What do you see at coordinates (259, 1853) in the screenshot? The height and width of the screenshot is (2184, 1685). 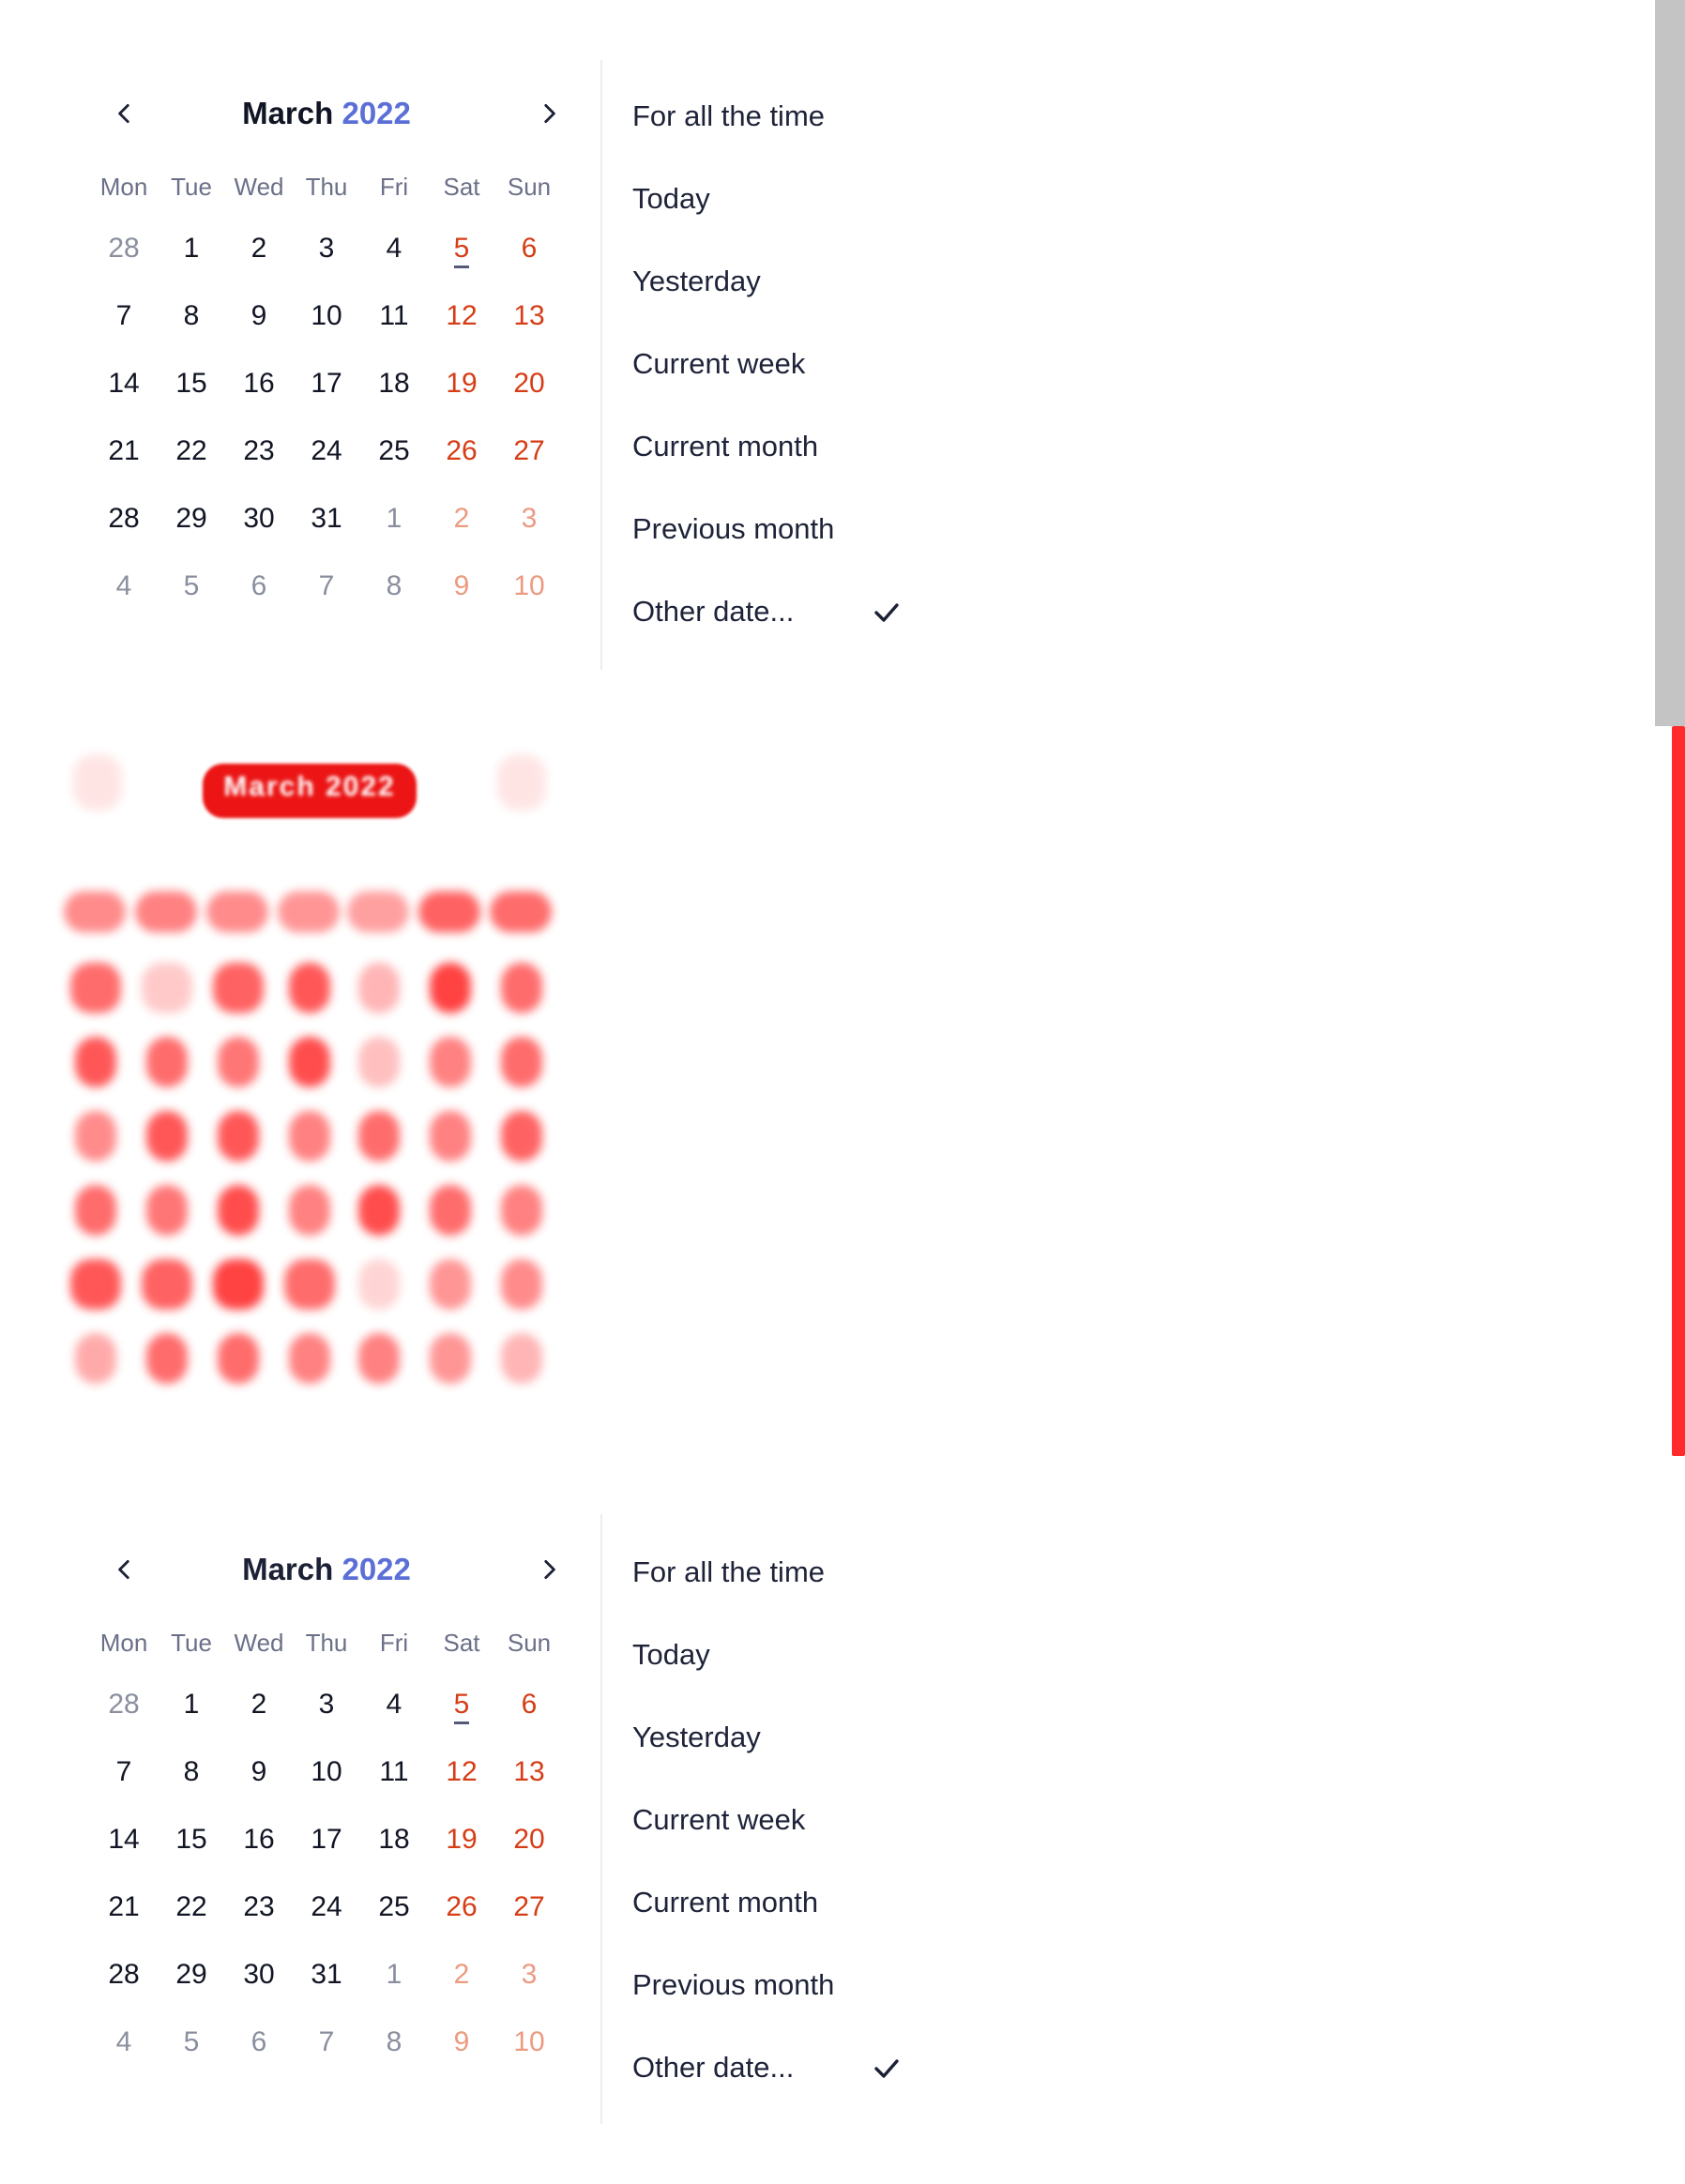 I see `day-cell: 16` at bounding box center [259, 1853].